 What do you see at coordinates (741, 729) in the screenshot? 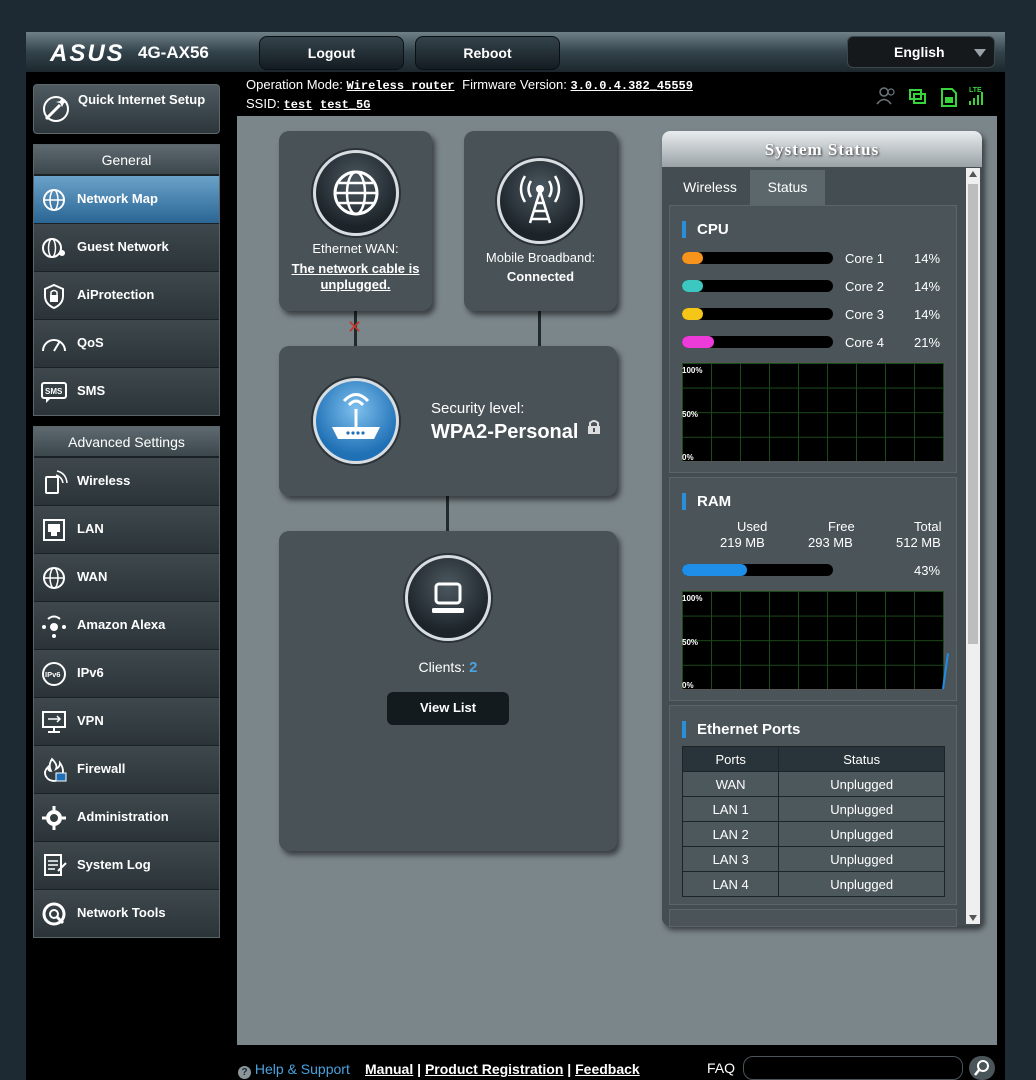
I see `ethernet-title: Ethernet Ports` at bounding box center [741, 729].